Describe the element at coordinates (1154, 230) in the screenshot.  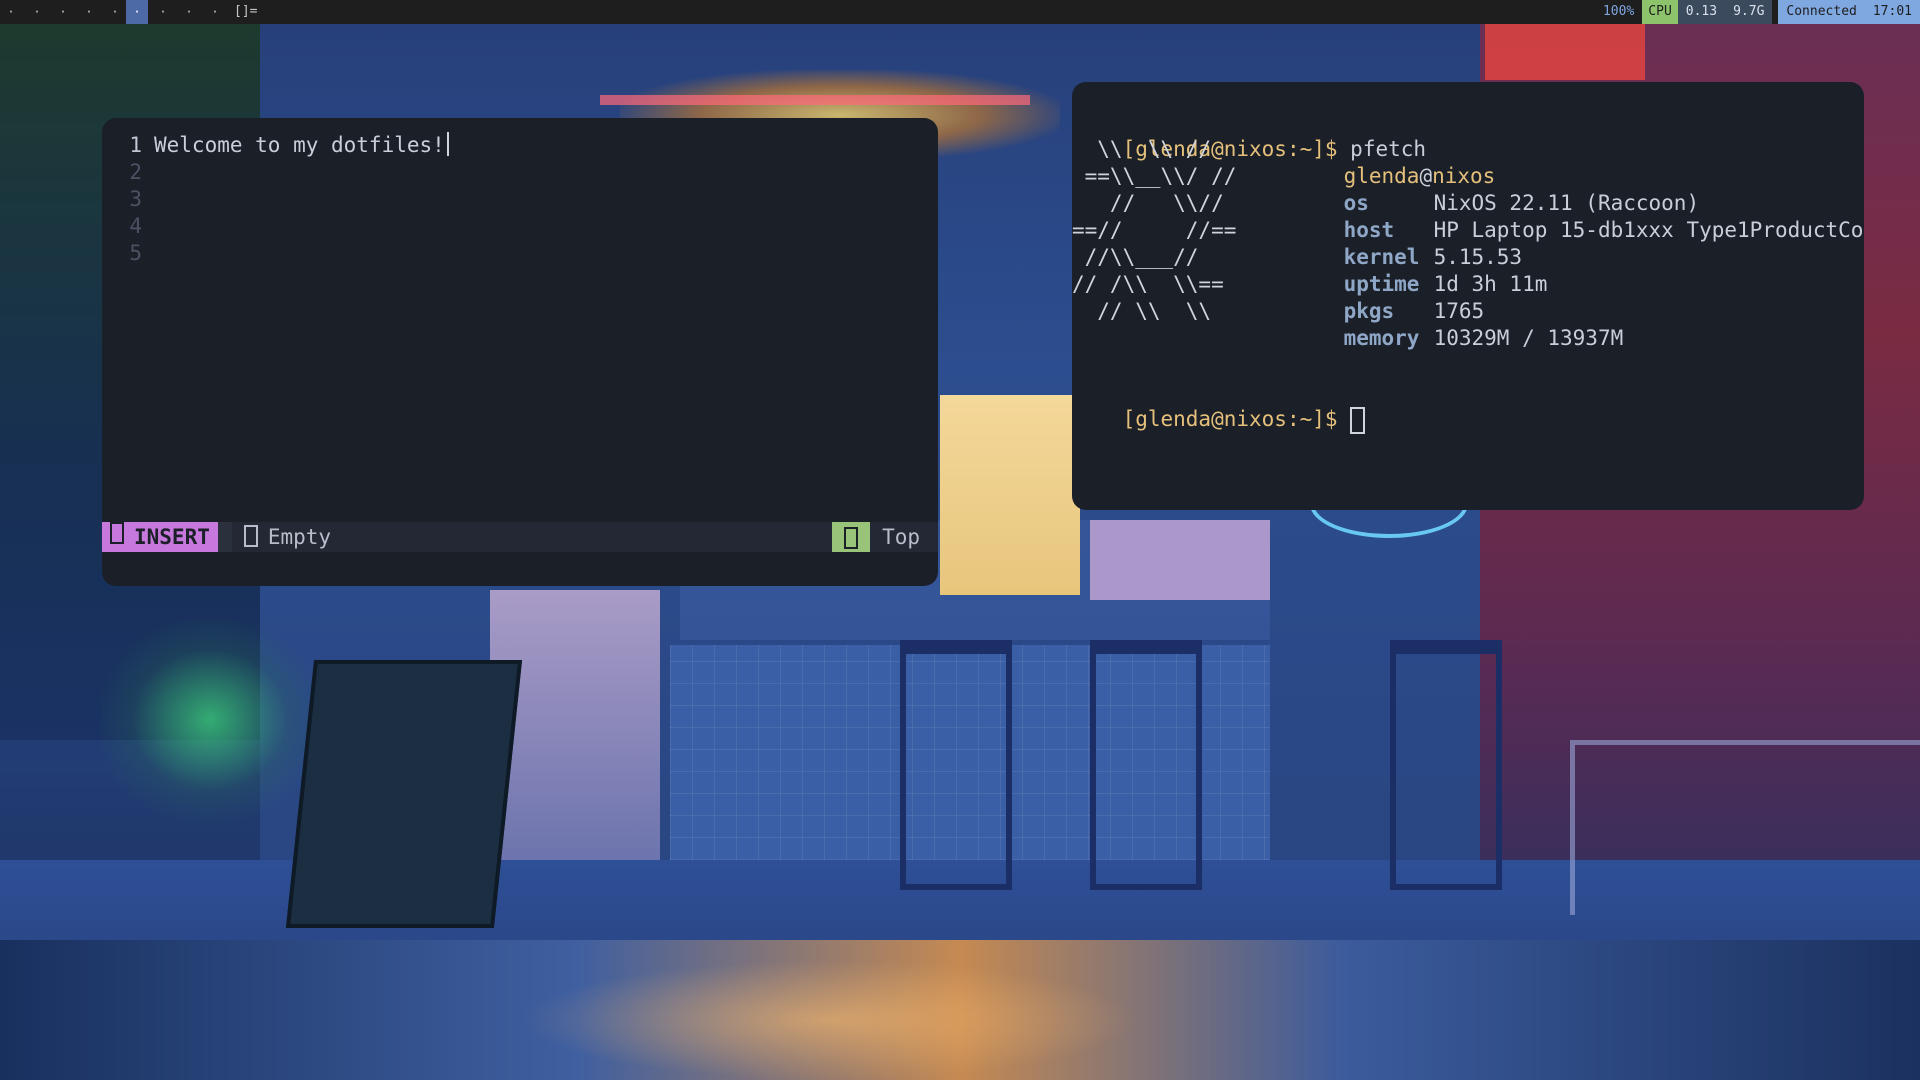
I see `nix-logo-line: ==// //==` at that location.